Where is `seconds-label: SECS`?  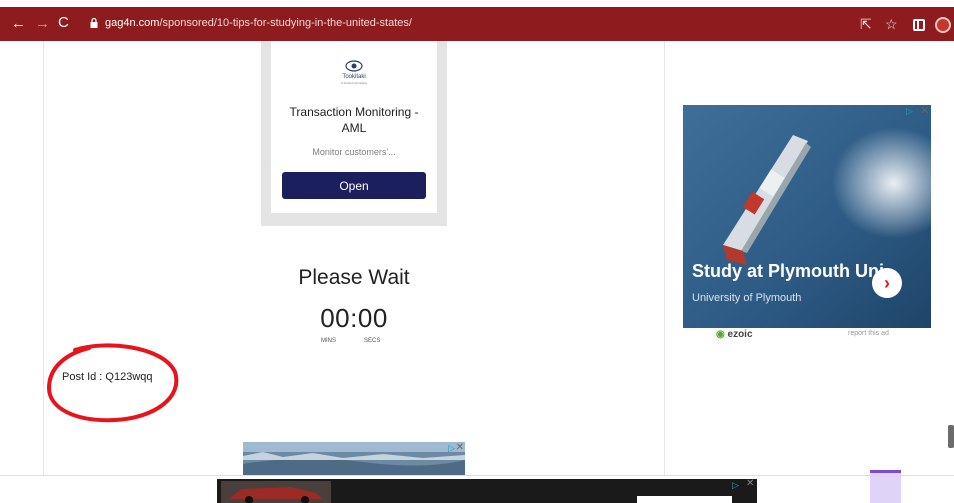 seconds-label: SECS is located at coordinates (372, 341).